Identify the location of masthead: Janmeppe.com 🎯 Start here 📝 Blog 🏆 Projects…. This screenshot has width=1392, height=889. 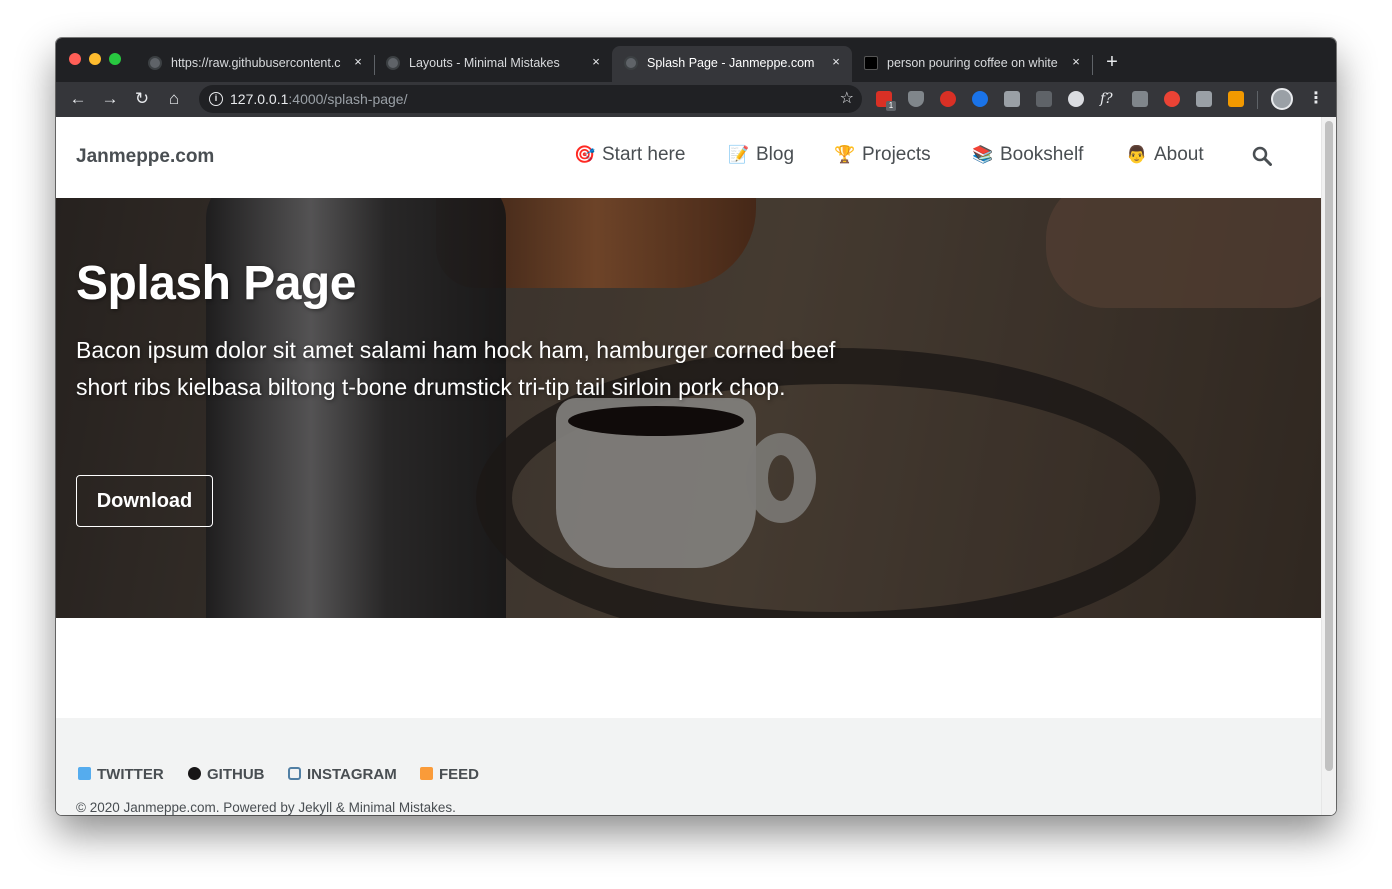
(688, 157).